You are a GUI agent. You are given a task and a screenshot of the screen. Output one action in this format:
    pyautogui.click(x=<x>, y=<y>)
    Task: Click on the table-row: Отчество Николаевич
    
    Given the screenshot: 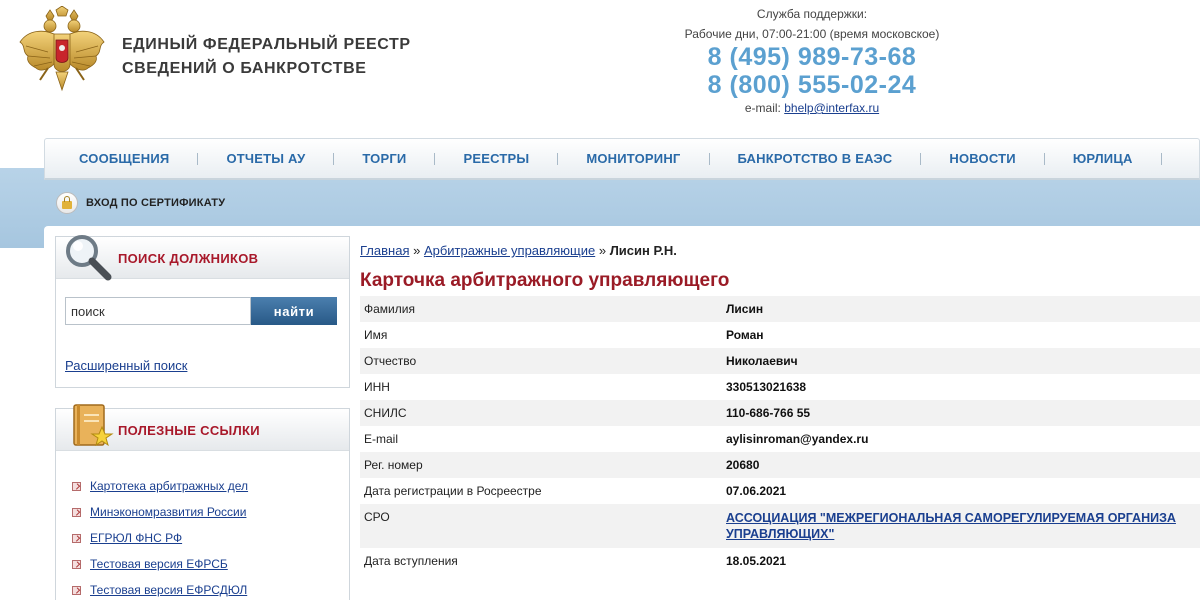 What is the action you would take?
    pyautogui.click(x=780, y=361)
    